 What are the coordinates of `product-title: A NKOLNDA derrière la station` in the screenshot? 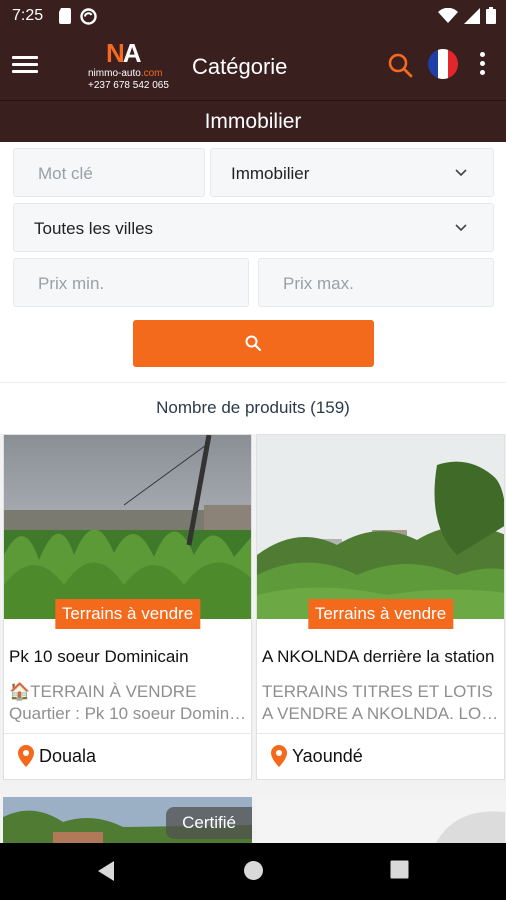 It's located at (378, 656).